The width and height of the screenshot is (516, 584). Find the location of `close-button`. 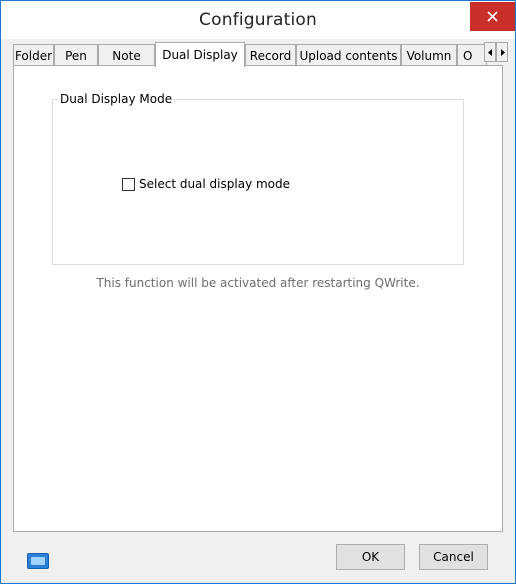

close-button is located at coordinates (492, 16).